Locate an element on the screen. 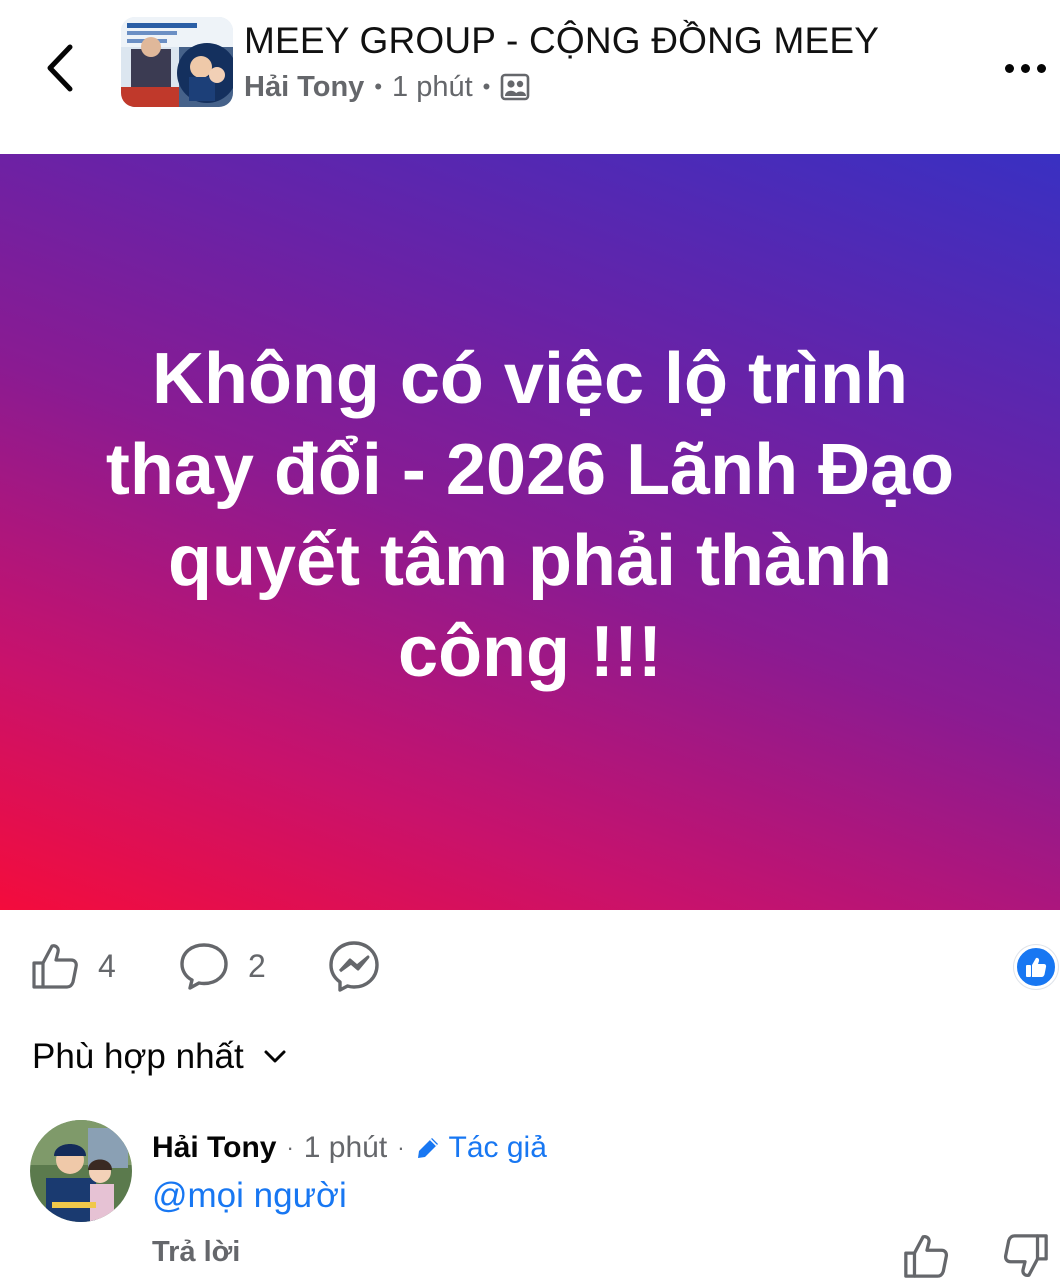 This screenshot has width=1060, height=1285. pencil-icon is located at coordinates (427, 1148).